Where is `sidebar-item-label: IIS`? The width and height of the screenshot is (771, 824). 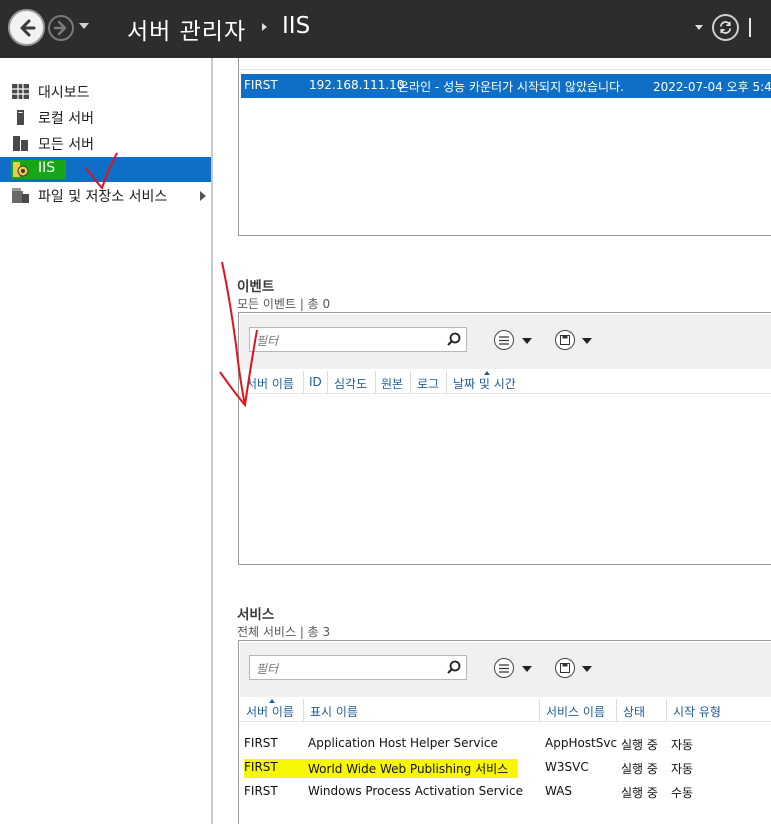
sidebar-item-label: IIS is located at coordinates (47, 168).